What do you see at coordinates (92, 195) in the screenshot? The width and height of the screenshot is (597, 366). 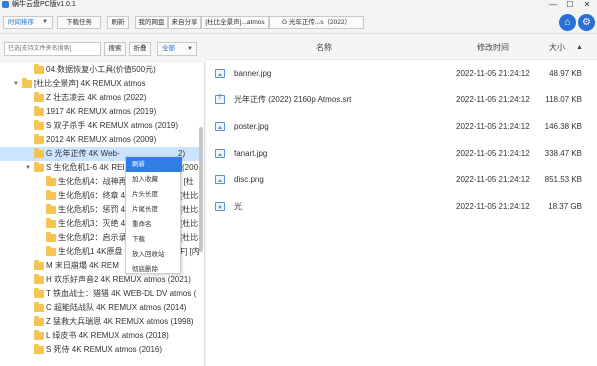 I see `tree-item-label: 生化危机6：终章 4` at bounding box center [92, 195].